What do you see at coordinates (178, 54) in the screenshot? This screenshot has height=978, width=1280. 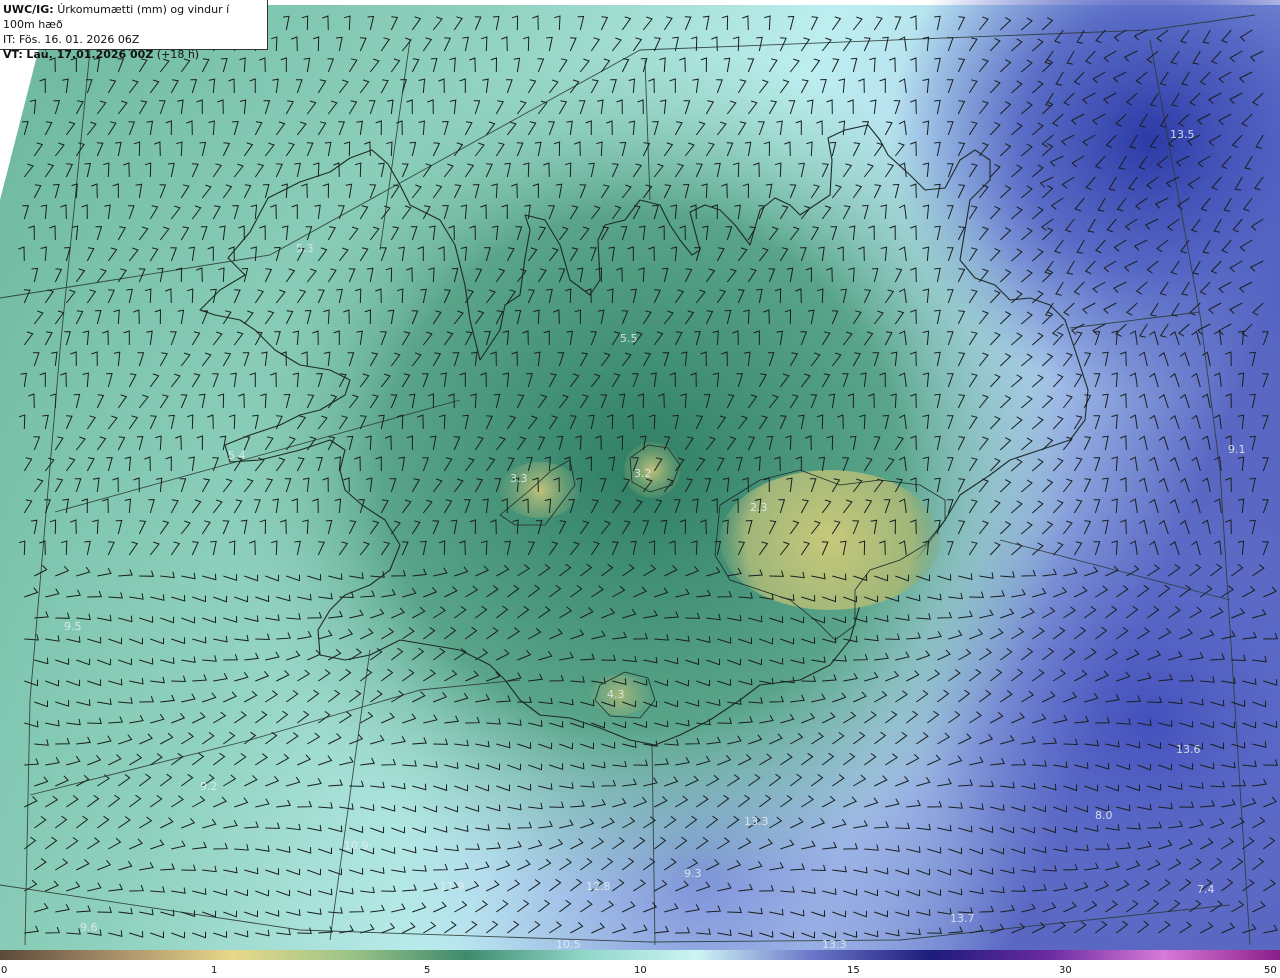 I see `lead-time: (+18 h)` at bounding box center [178, 54].